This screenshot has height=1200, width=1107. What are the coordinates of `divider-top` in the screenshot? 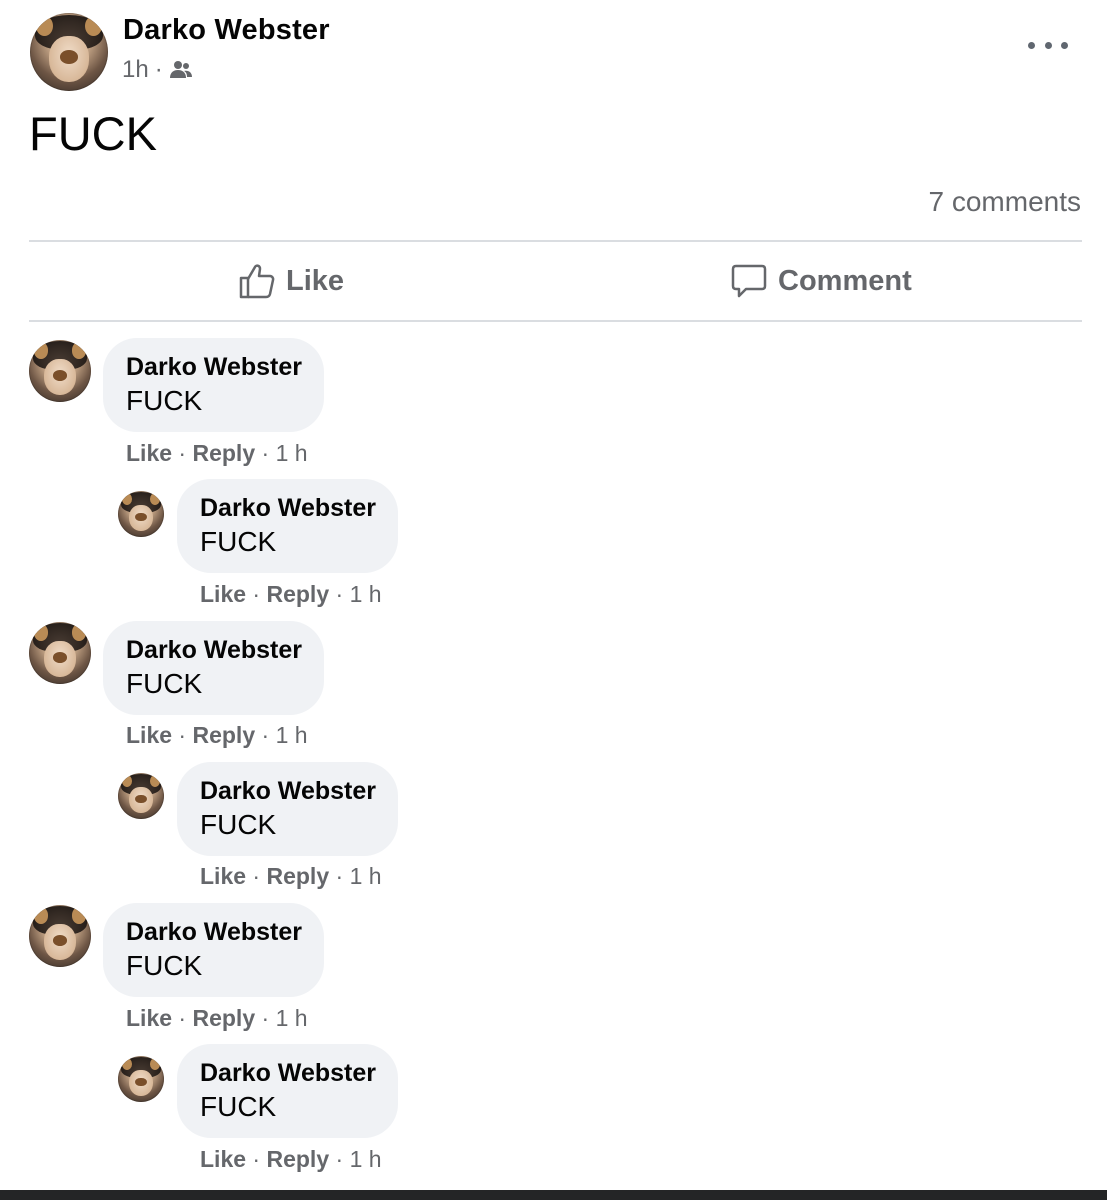 It's located at (555, 241).